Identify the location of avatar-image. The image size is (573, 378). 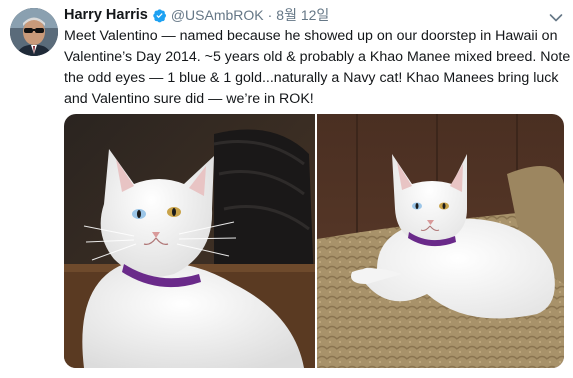
(34, 32).